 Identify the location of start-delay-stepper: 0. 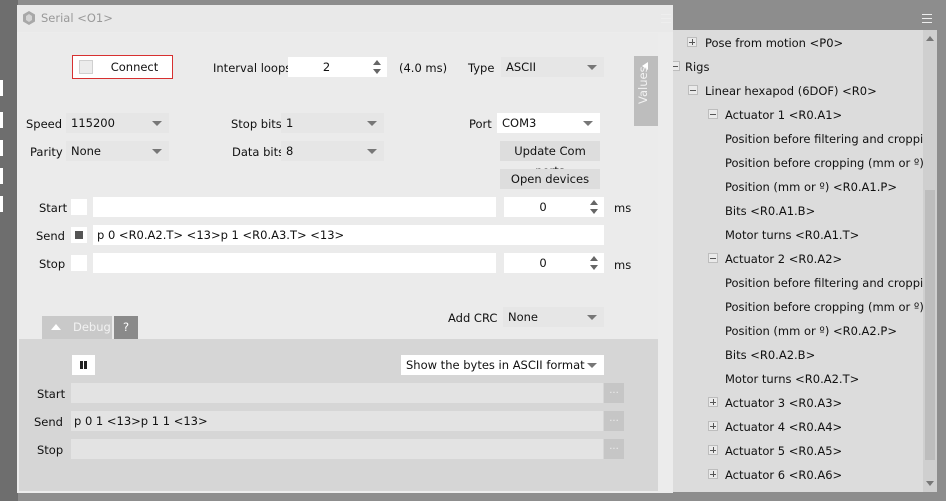
(554, 207).